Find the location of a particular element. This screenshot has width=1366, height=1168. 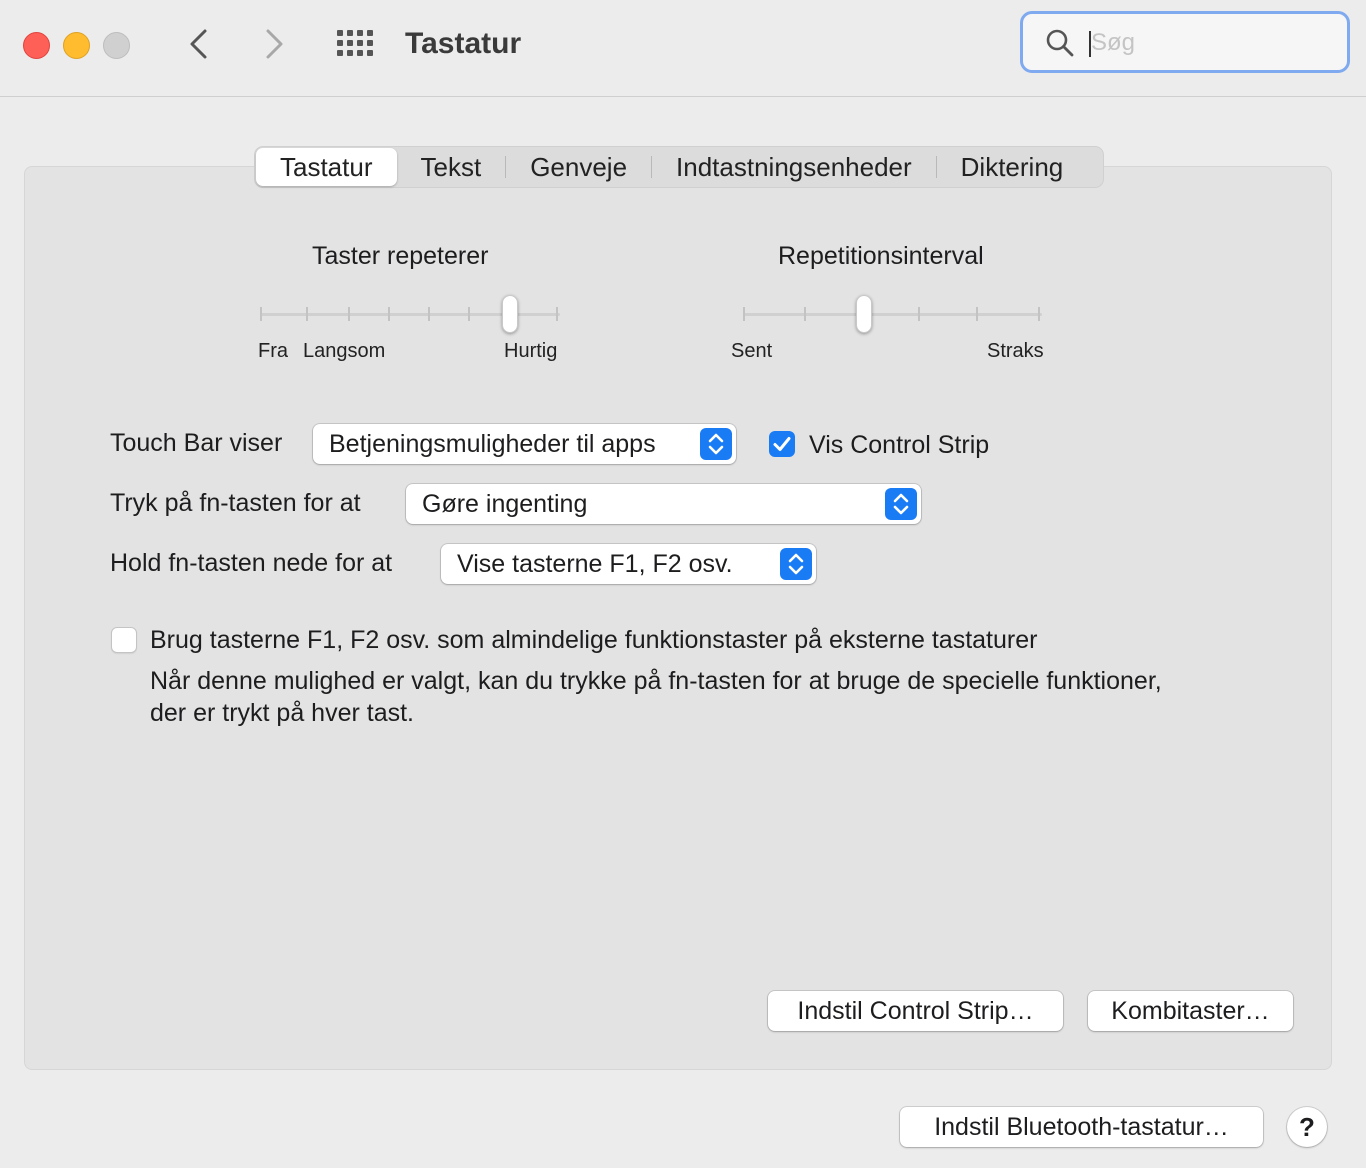

slider-track is located at coordinates (893, 314).